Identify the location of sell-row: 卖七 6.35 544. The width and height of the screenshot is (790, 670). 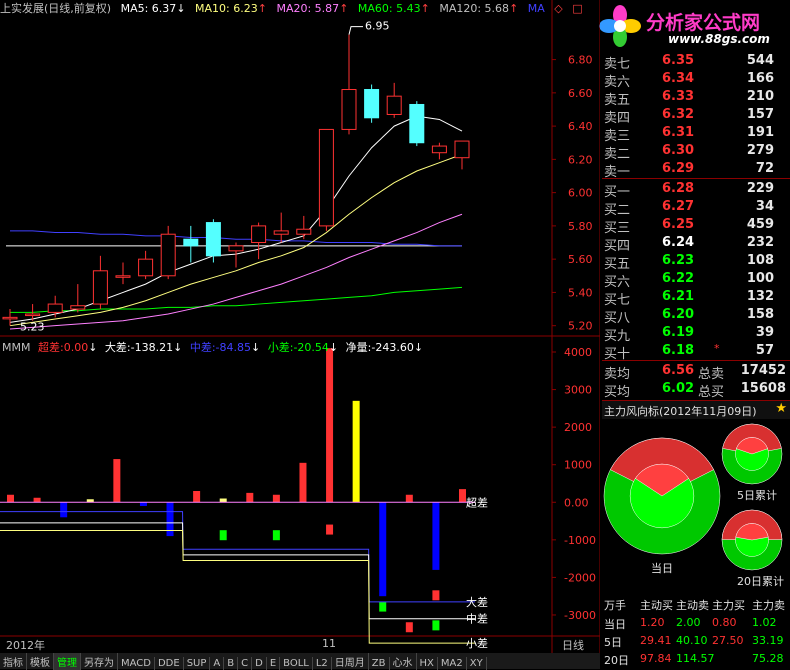
(696, 62).